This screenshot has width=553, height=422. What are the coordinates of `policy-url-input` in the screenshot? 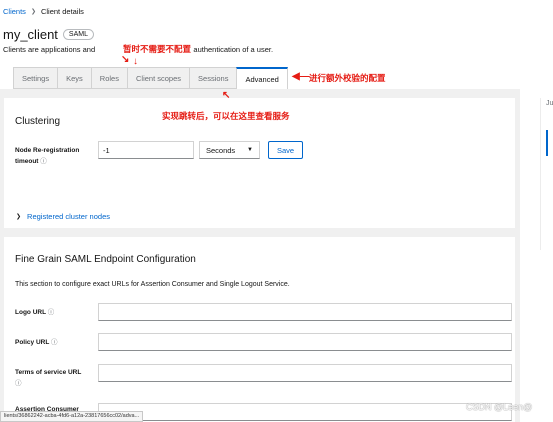 It's located at (305, 342).